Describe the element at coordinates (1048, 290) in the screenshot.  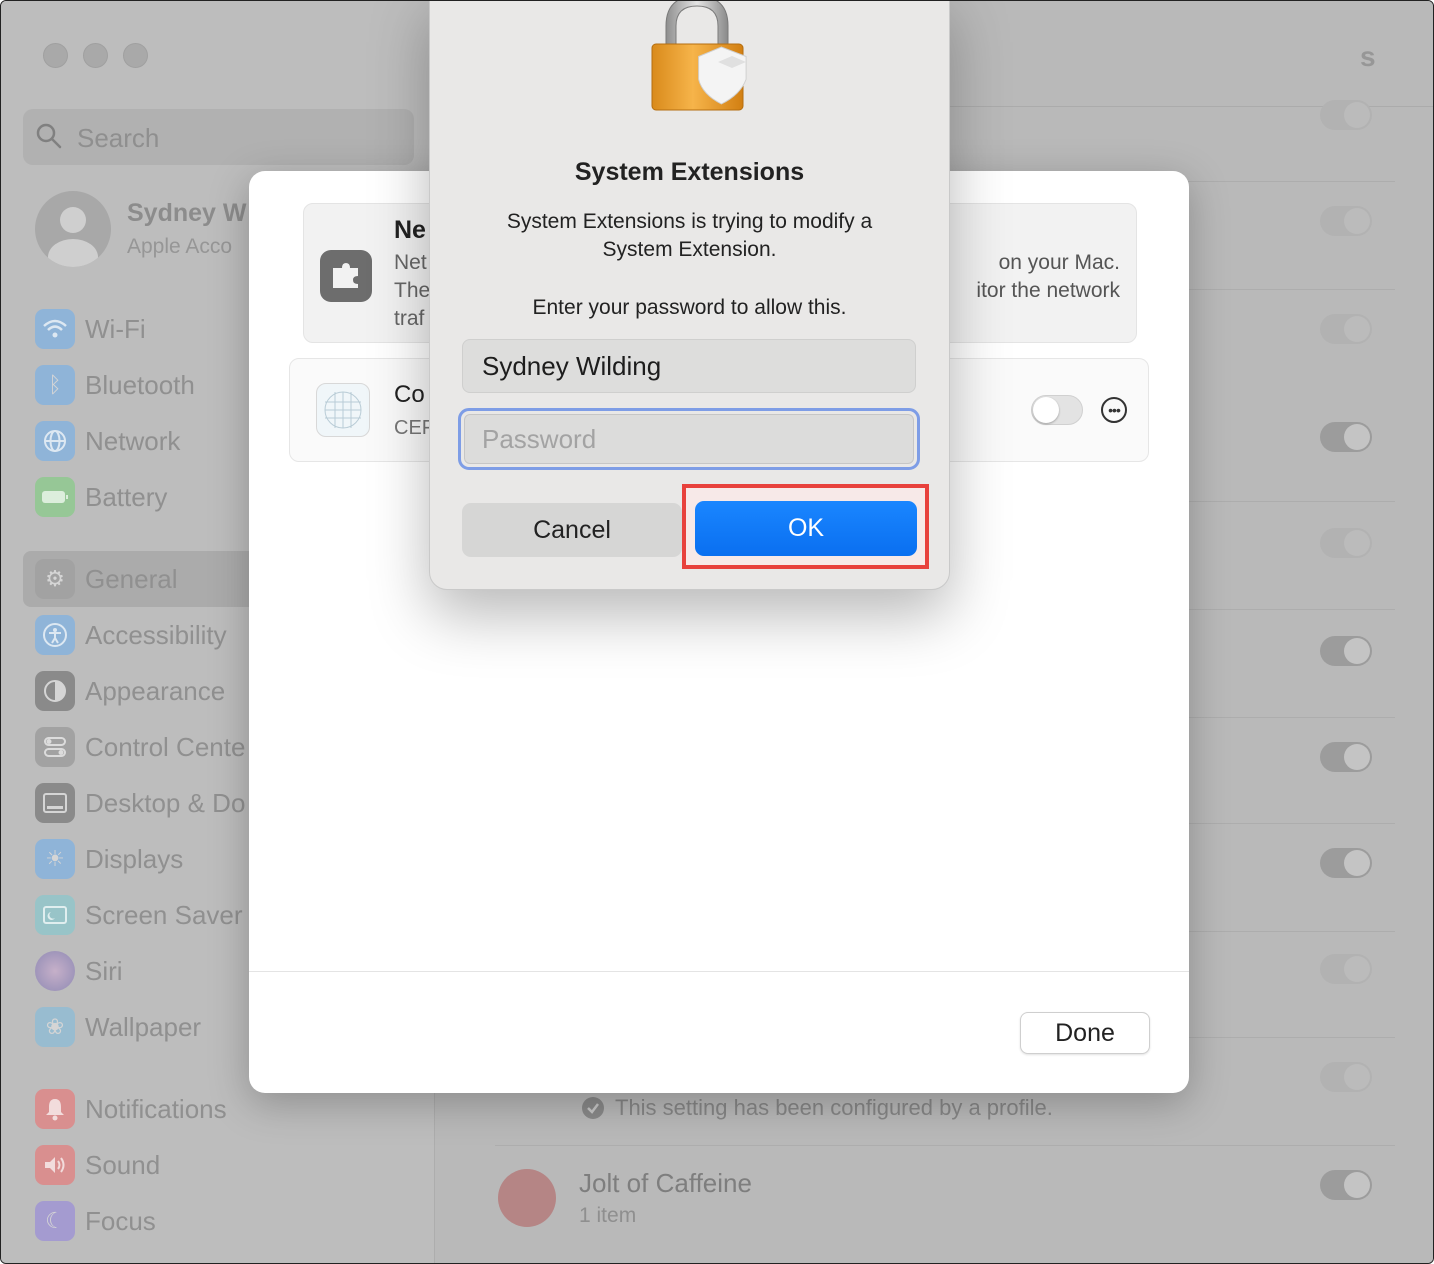
I see `info-line: itor the network` at that location.